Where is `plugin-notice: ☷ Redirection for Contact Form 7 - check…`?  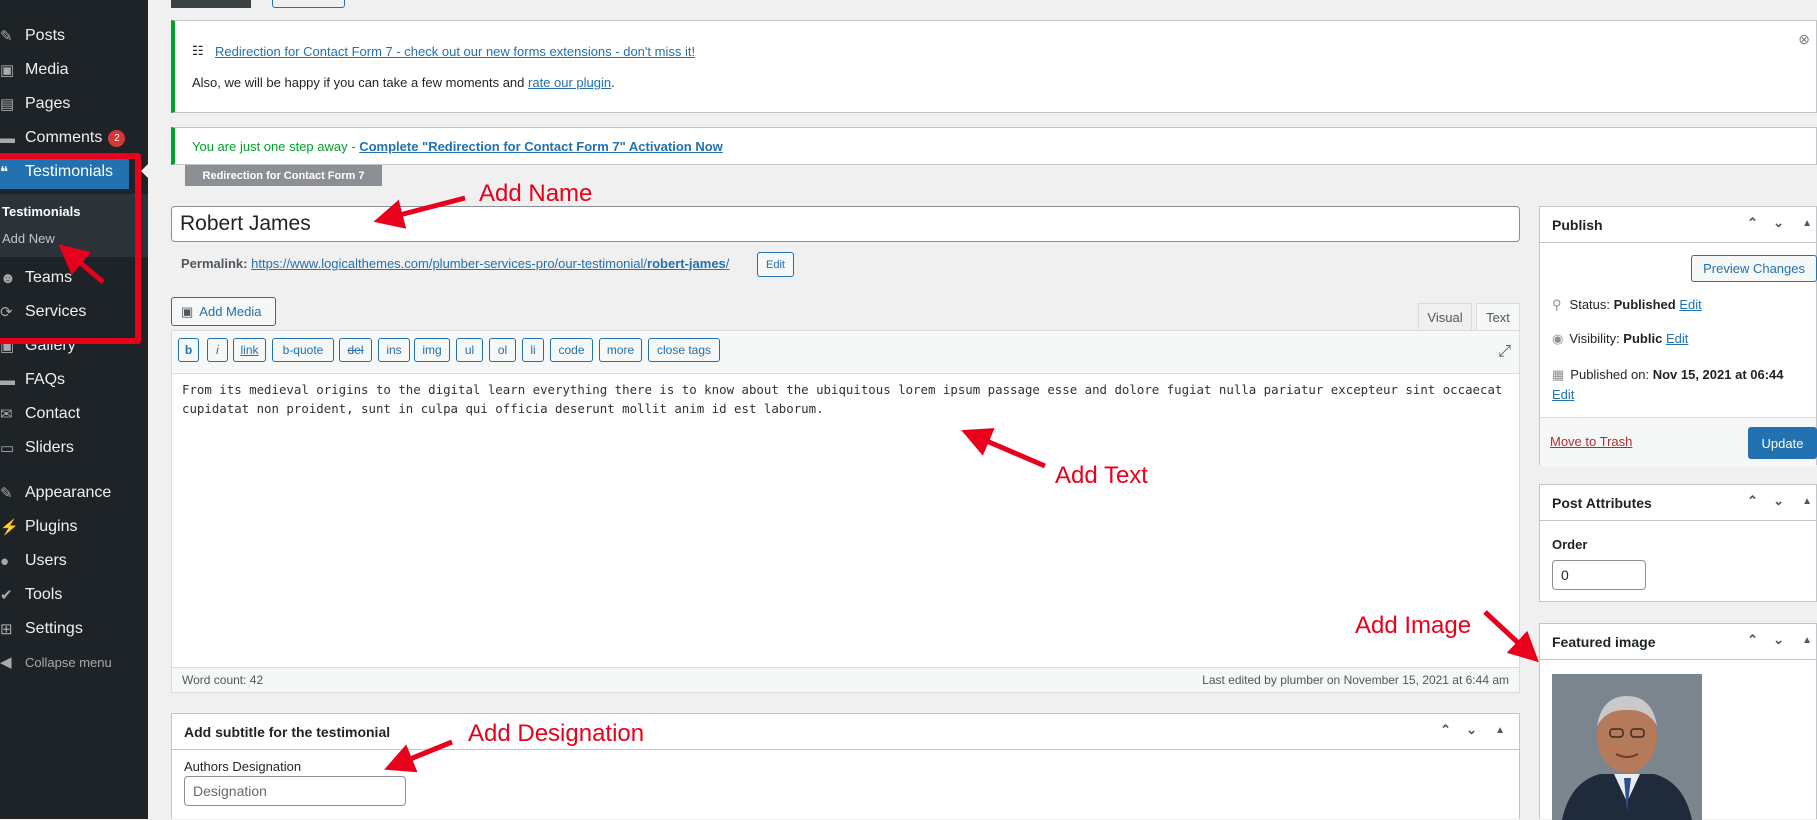 plugin-notice: ☷ Redirection for Contact Form 7 - check… is located at coordinates (994, 66).